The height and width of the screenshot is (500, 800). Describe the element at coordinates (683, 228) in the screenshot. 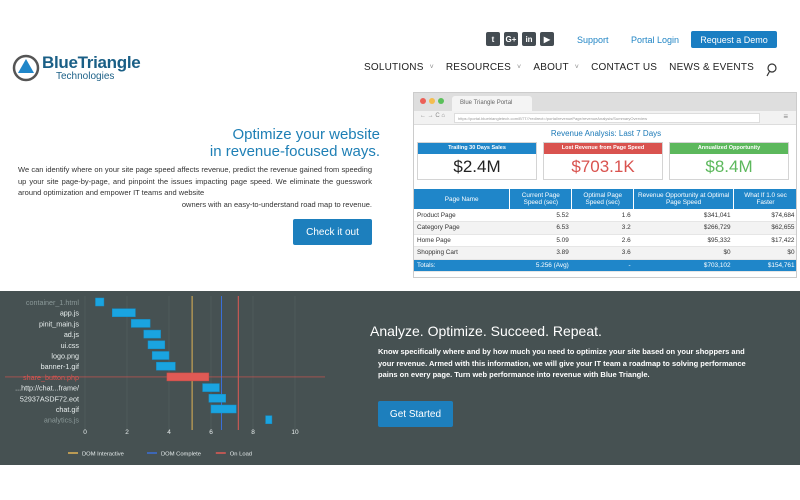

I see `table-cell: $266,729` at that location.